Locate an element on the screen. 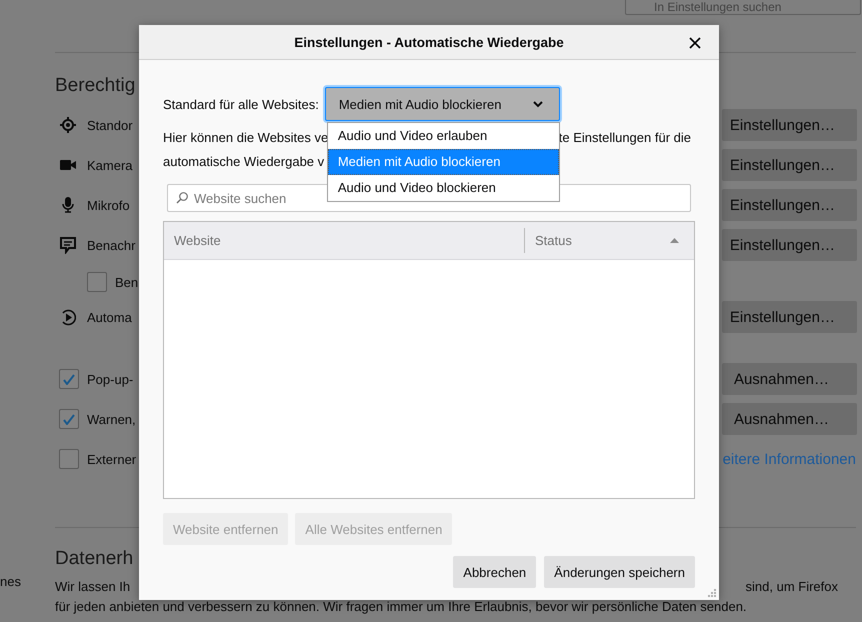  option-label: Mikrofo is located at coordinates (108, 205).